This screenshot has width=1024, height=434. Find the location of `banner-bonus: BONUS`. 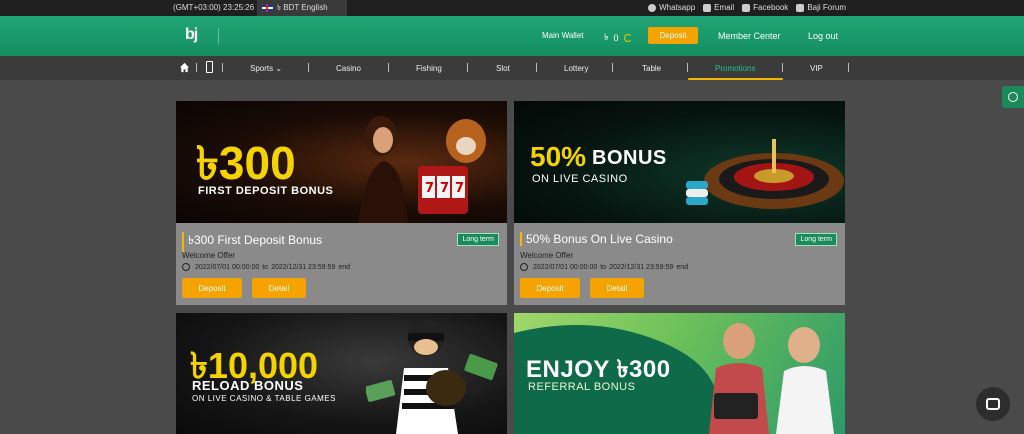

banner-bonus: BONUS is located at coordinates (629, 158).